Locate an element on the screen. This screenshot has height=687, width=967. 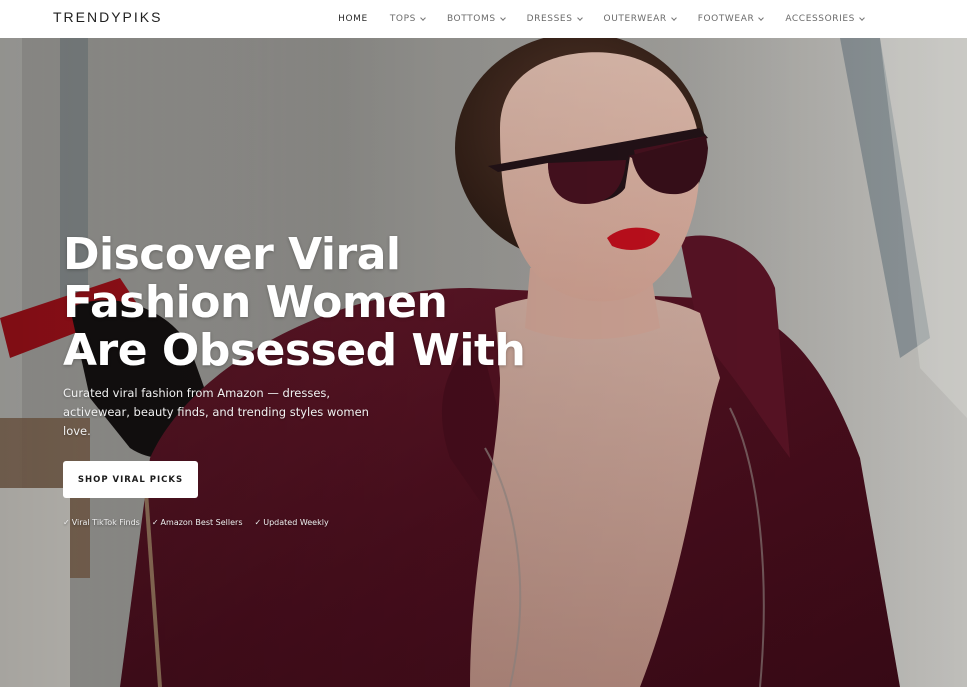
badge-updated-weekly: ✓ Updated Weekly is located at coordinates (292, 522).